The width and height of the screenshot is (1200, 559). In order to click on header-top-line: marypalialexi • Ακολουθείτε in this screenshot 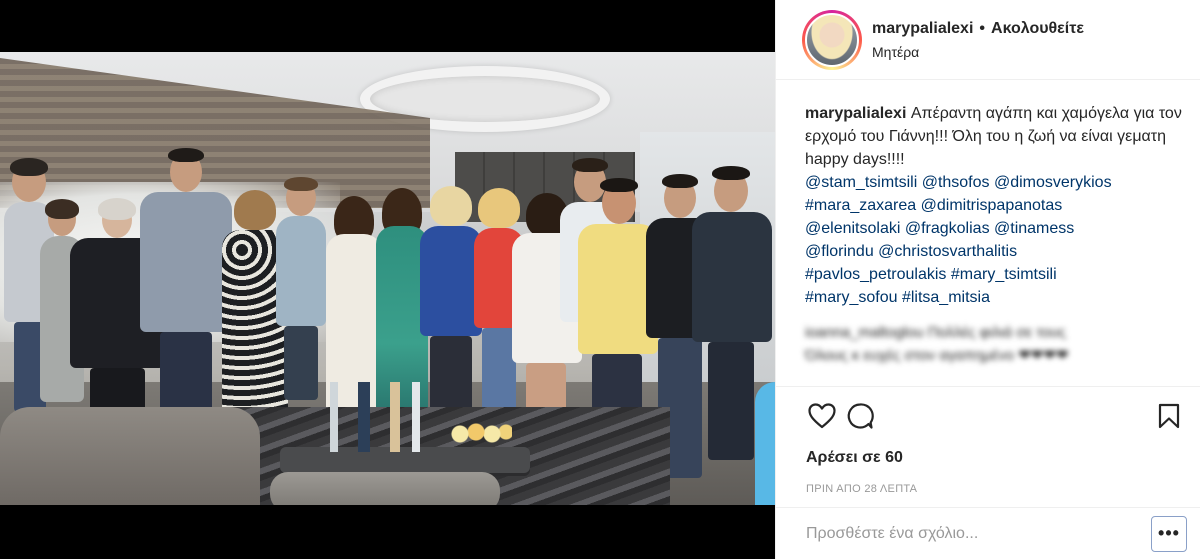, I will do `click(978, 29)`.